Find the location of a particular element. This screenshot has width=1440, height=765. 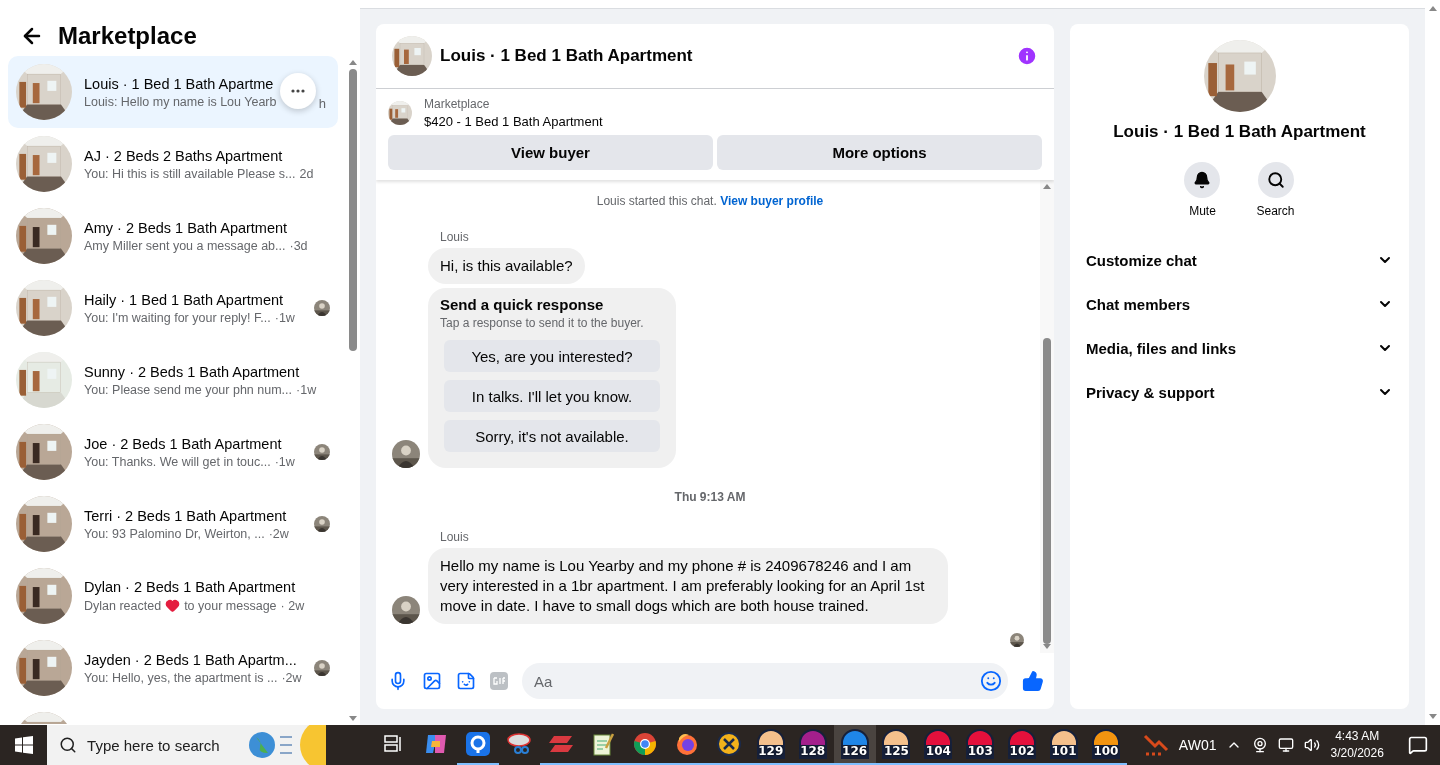

bell-icon is located at coordinates (1202, 180).